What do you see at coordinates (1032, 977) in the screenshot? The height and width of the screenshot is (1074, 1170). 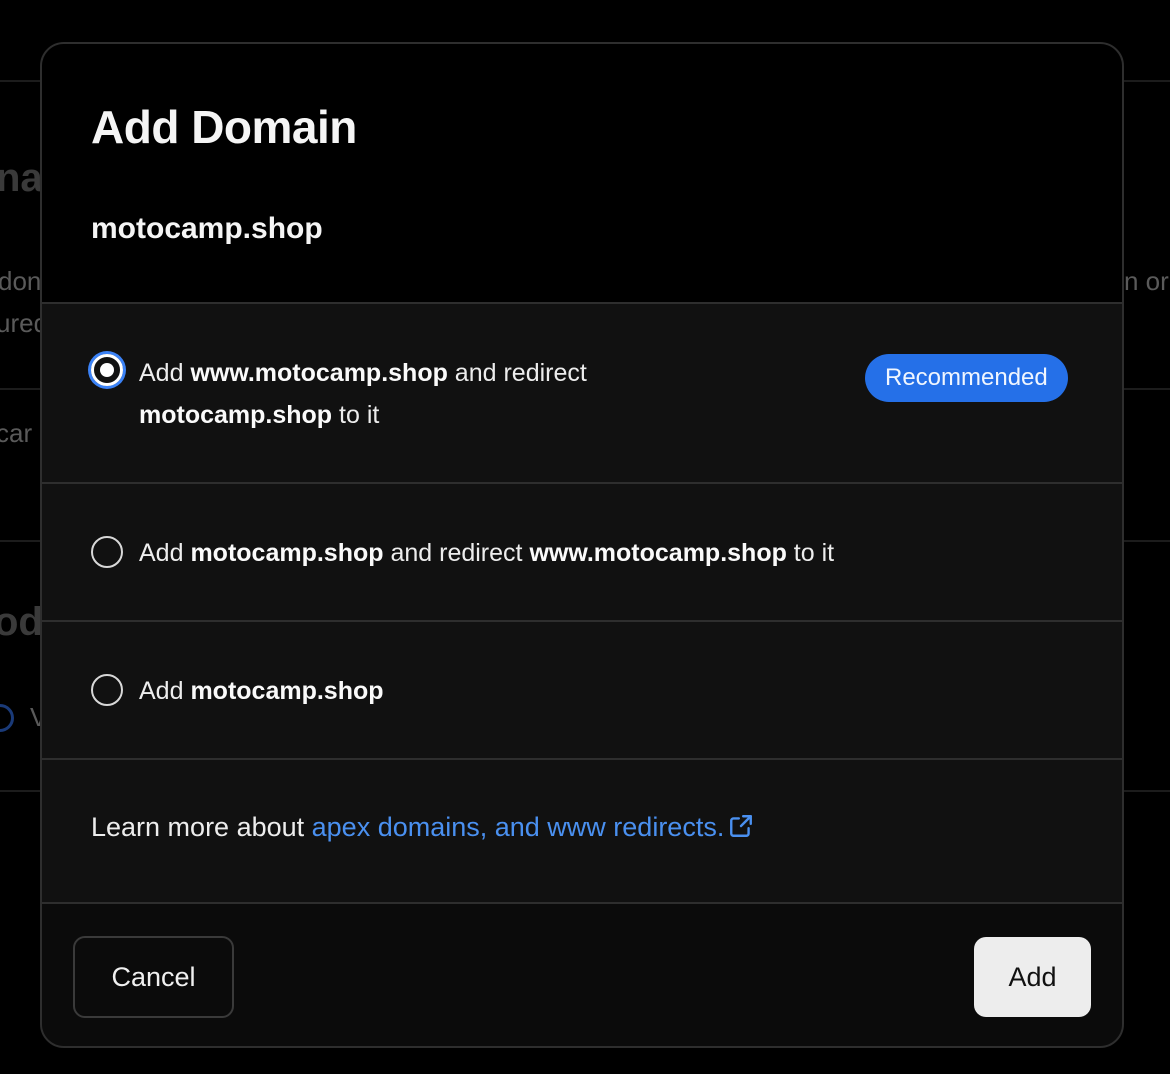 I see `add-button: Add` at bounding box center [1032, 977].